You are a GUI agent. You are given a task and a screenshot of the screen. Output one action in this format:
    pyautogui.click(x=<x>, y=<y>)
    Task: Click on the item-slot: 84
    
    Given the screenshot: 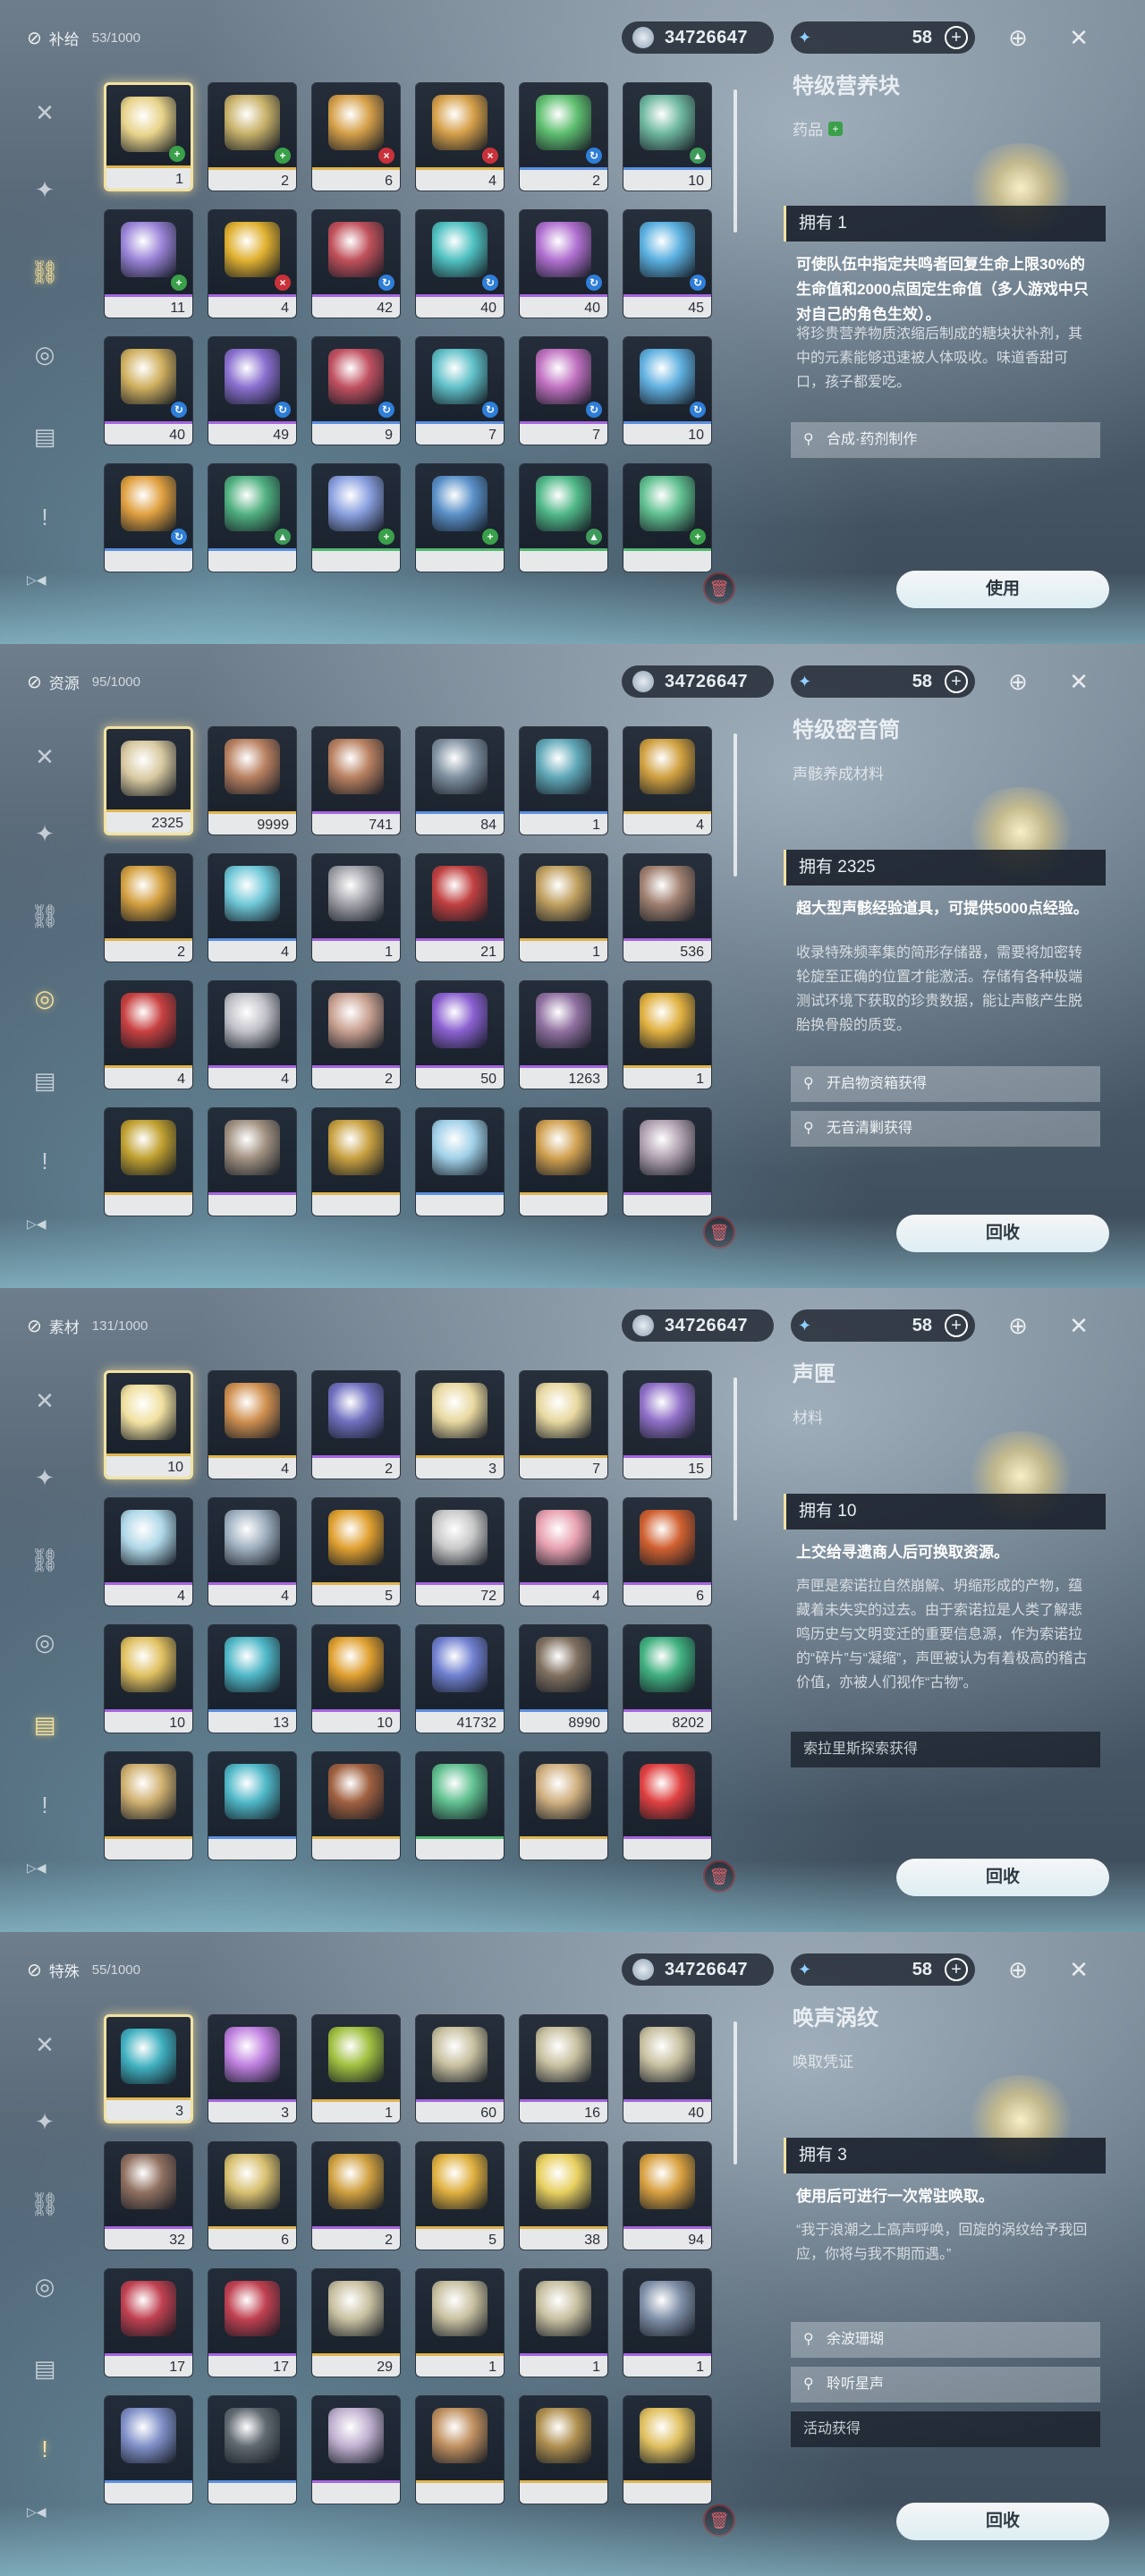 What is the action you would take?
    pyautogui.click(x=460, y=780)
    